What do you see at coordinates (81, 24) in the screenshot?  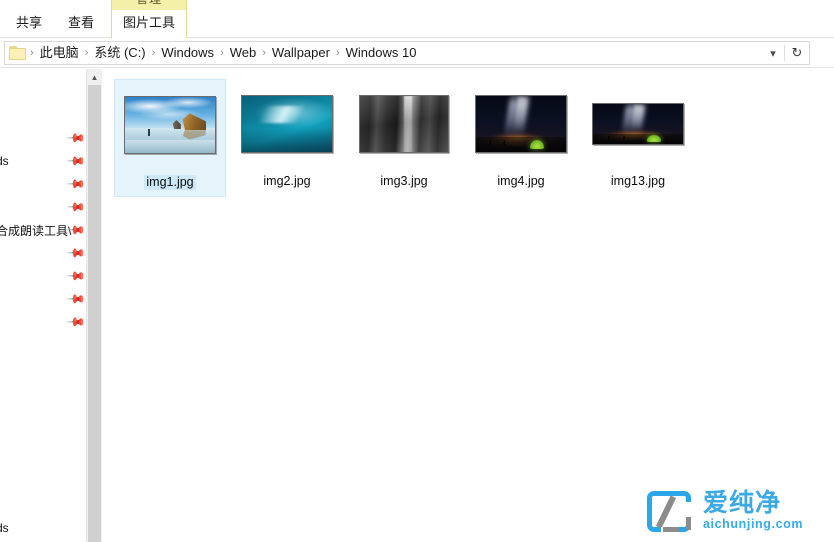 I see `tab-view: 查看` at bounding box center [81, 24].